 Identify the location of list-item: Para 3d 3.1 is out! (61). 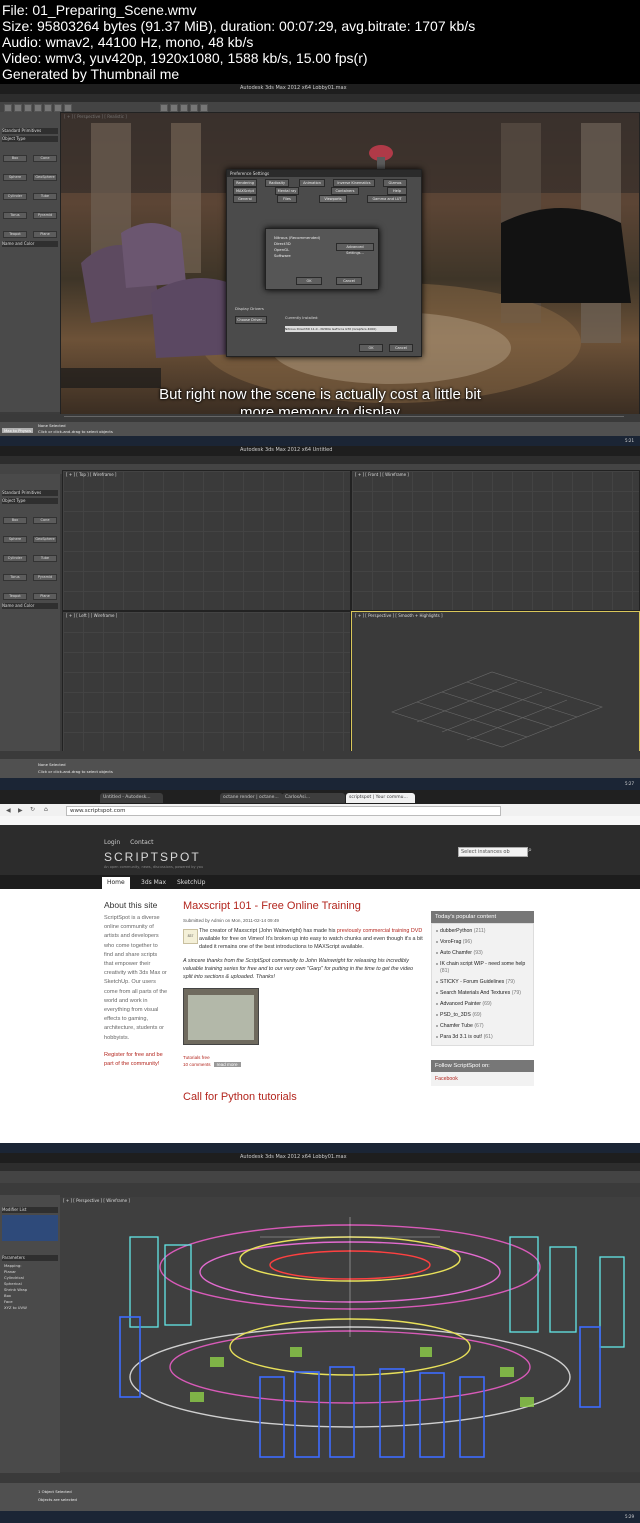
(482, 1037).